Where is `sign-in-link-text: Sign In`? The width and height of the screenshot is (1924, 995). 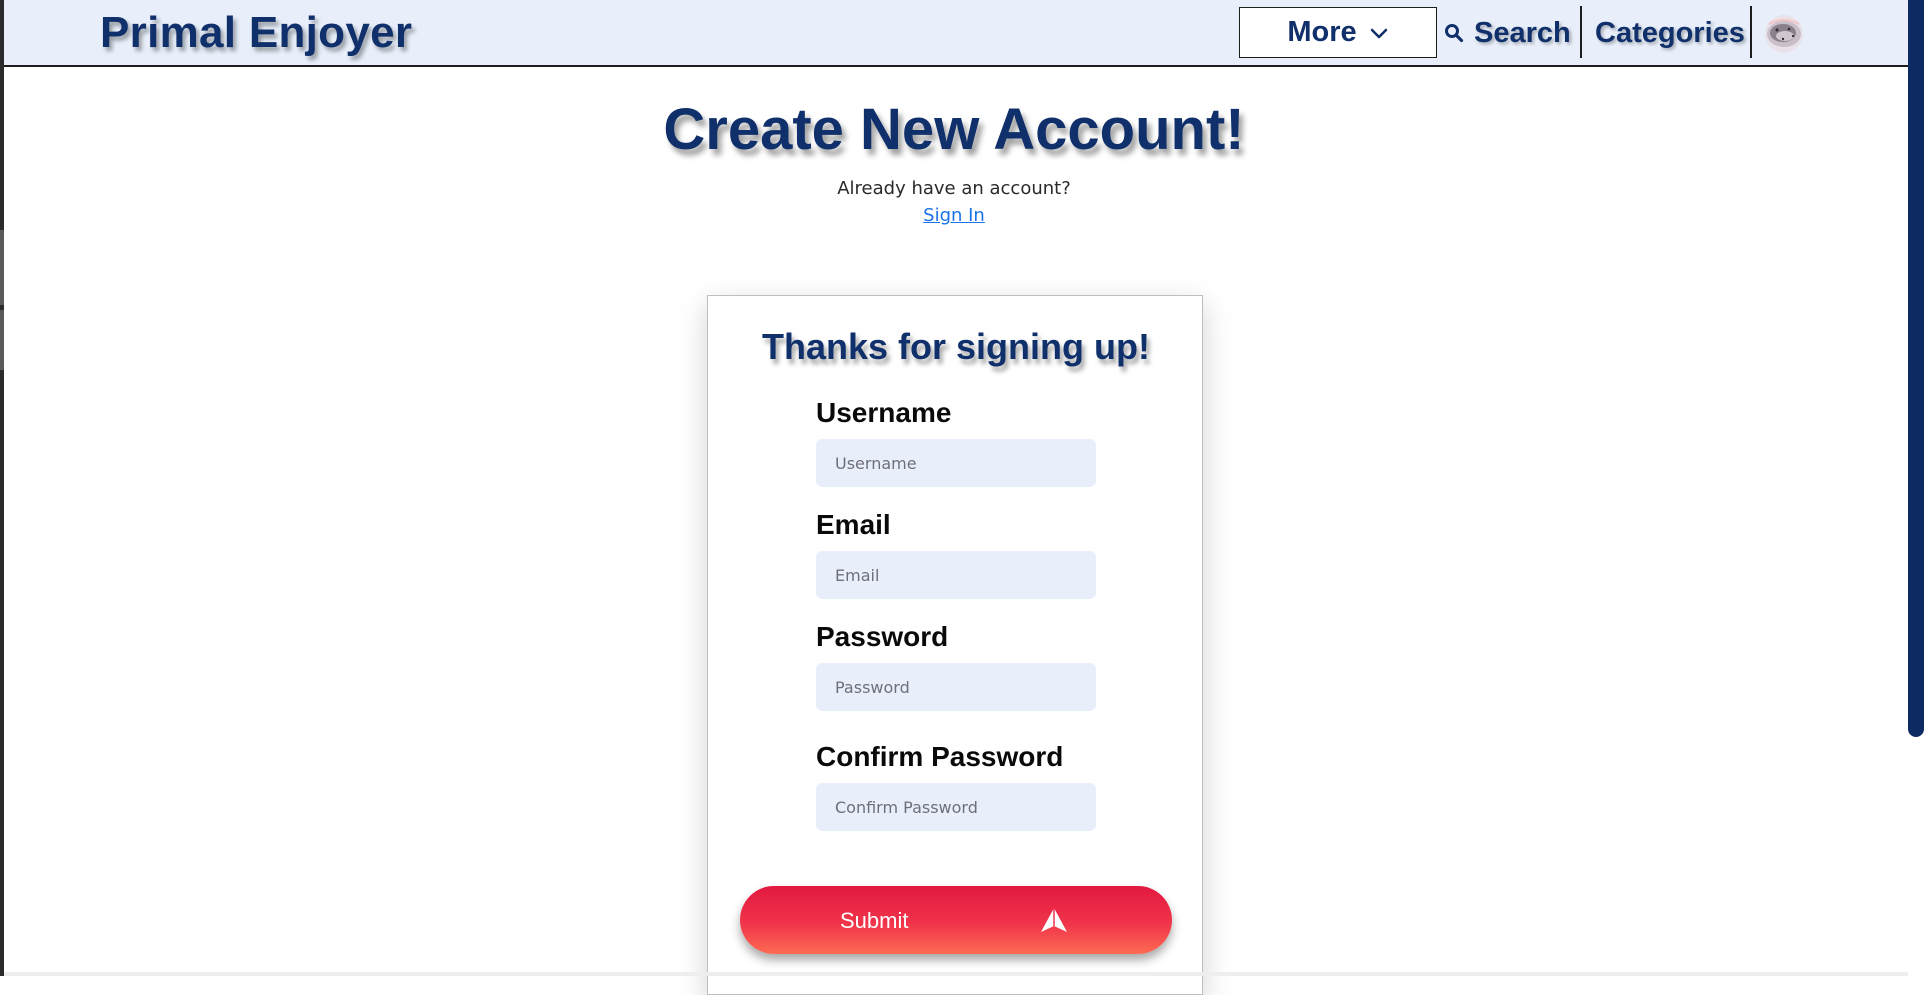
sign-in-link-text: Sign In is located at coordinates (954, 215).